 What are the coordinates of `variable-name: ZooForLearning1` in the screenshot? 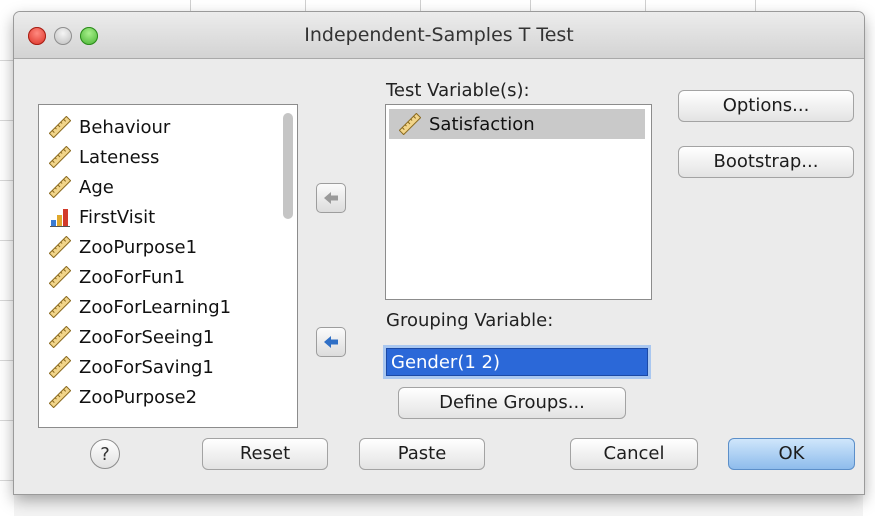 It's located at (155, 307).